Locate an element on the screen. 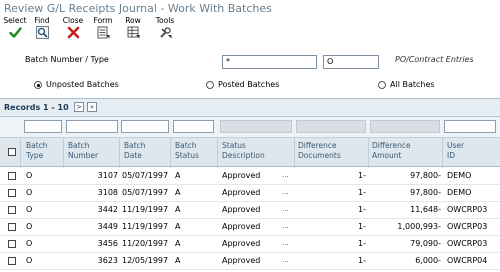  all-batches-label: All Batches is located at coordinates (412, 84).